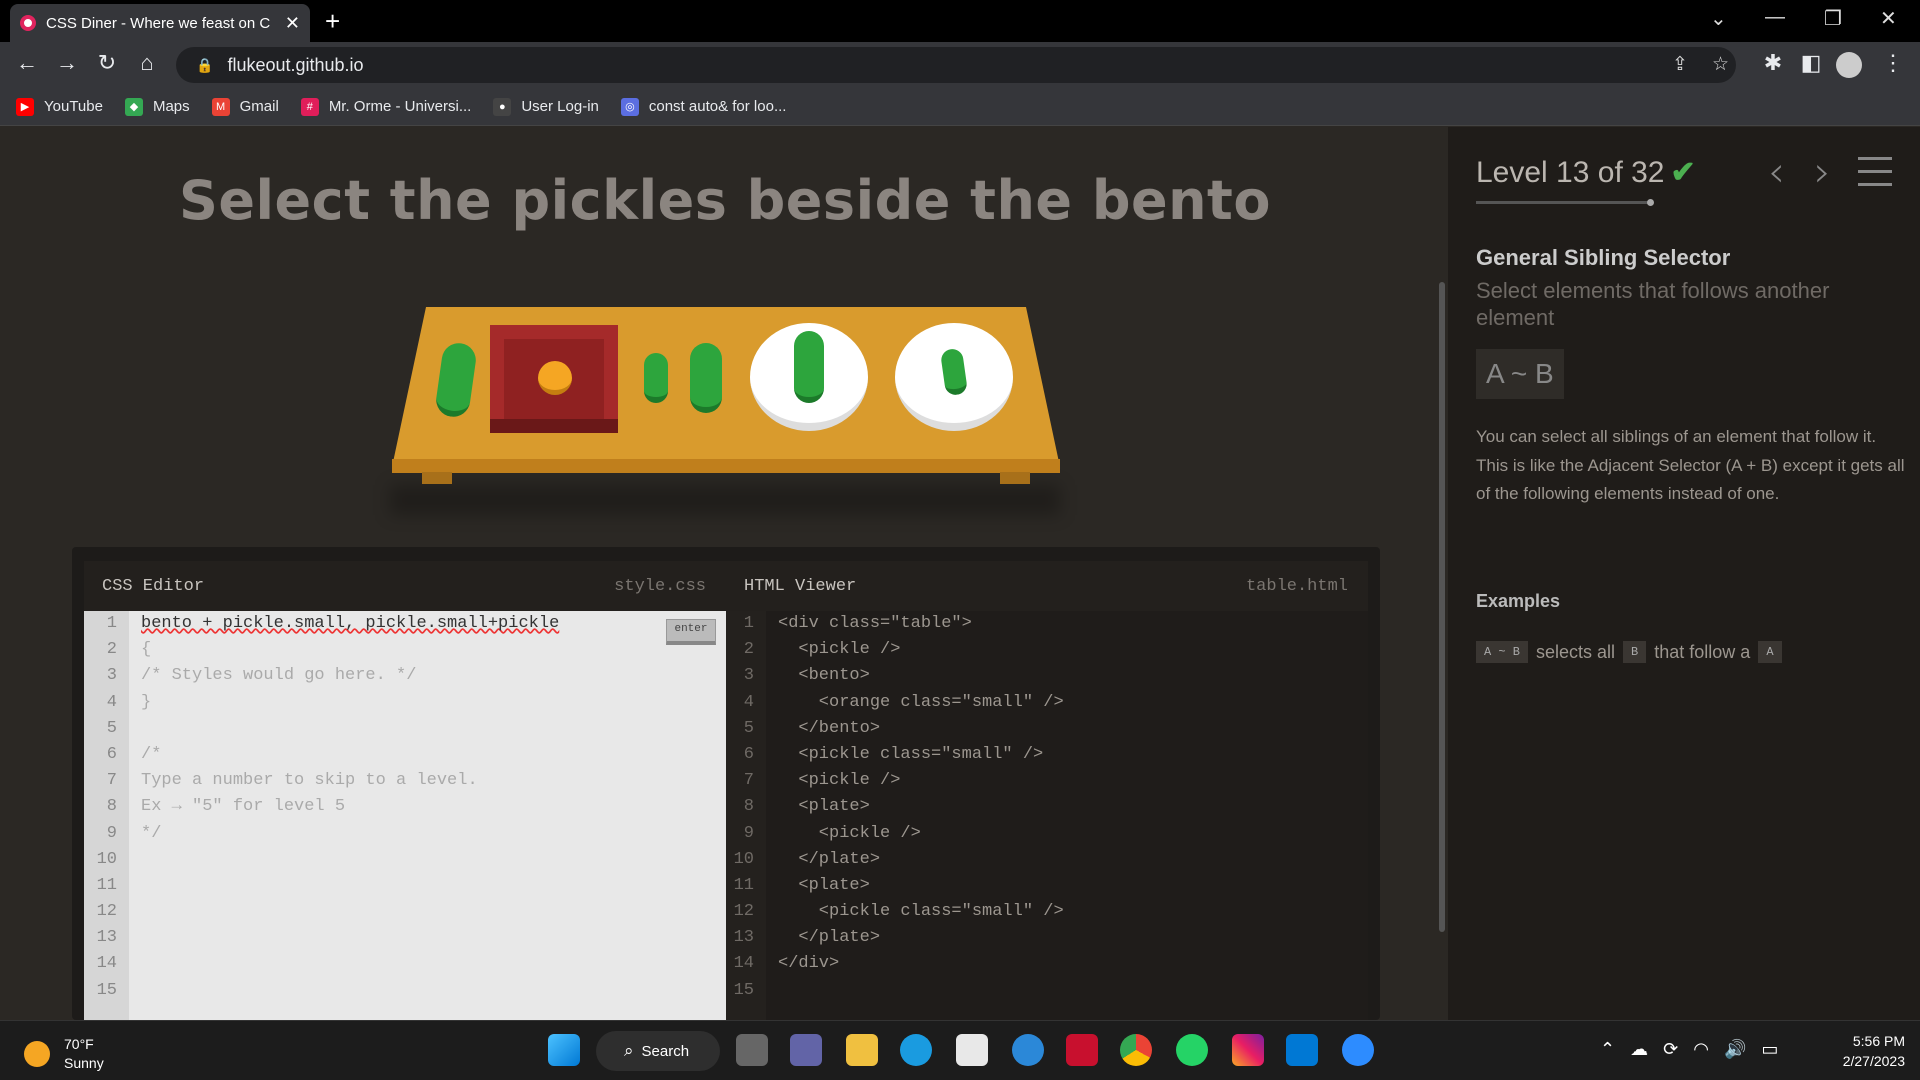 The height and width of the screenshot is (1080, 1920). What do you see at coordinates (1670, 1049) in the screenshot?
I see `sync-icon: ⟳` at bounding box center [1670, 1049].